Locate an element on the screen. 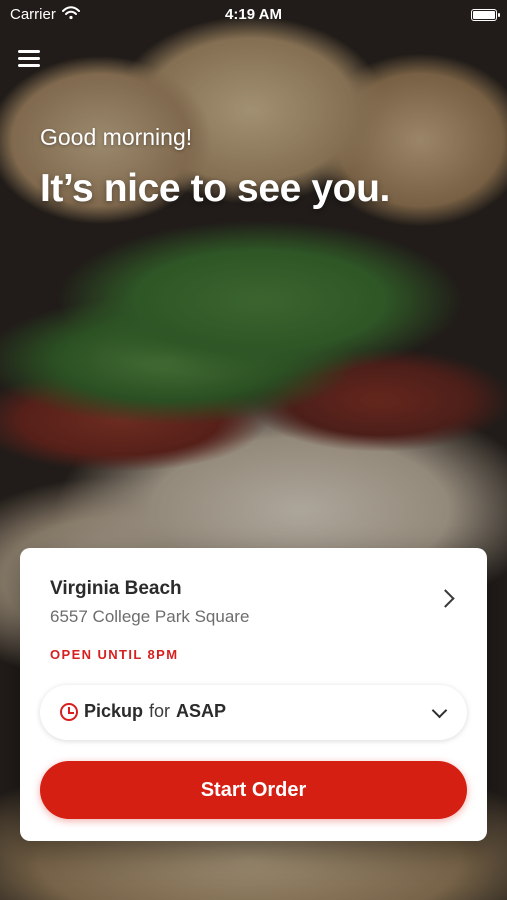  clock-icon is located at coordinates (69, 712).